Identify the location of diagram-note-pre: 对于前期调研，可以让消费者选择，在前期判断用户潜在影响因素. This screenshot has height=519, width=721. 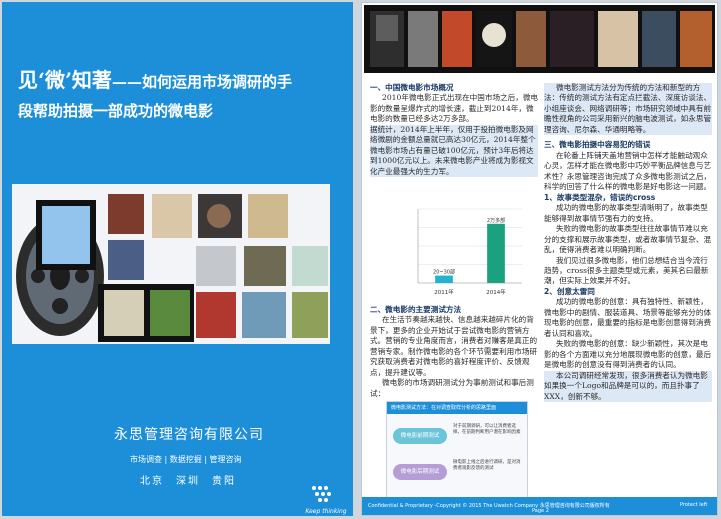
(487, 429).